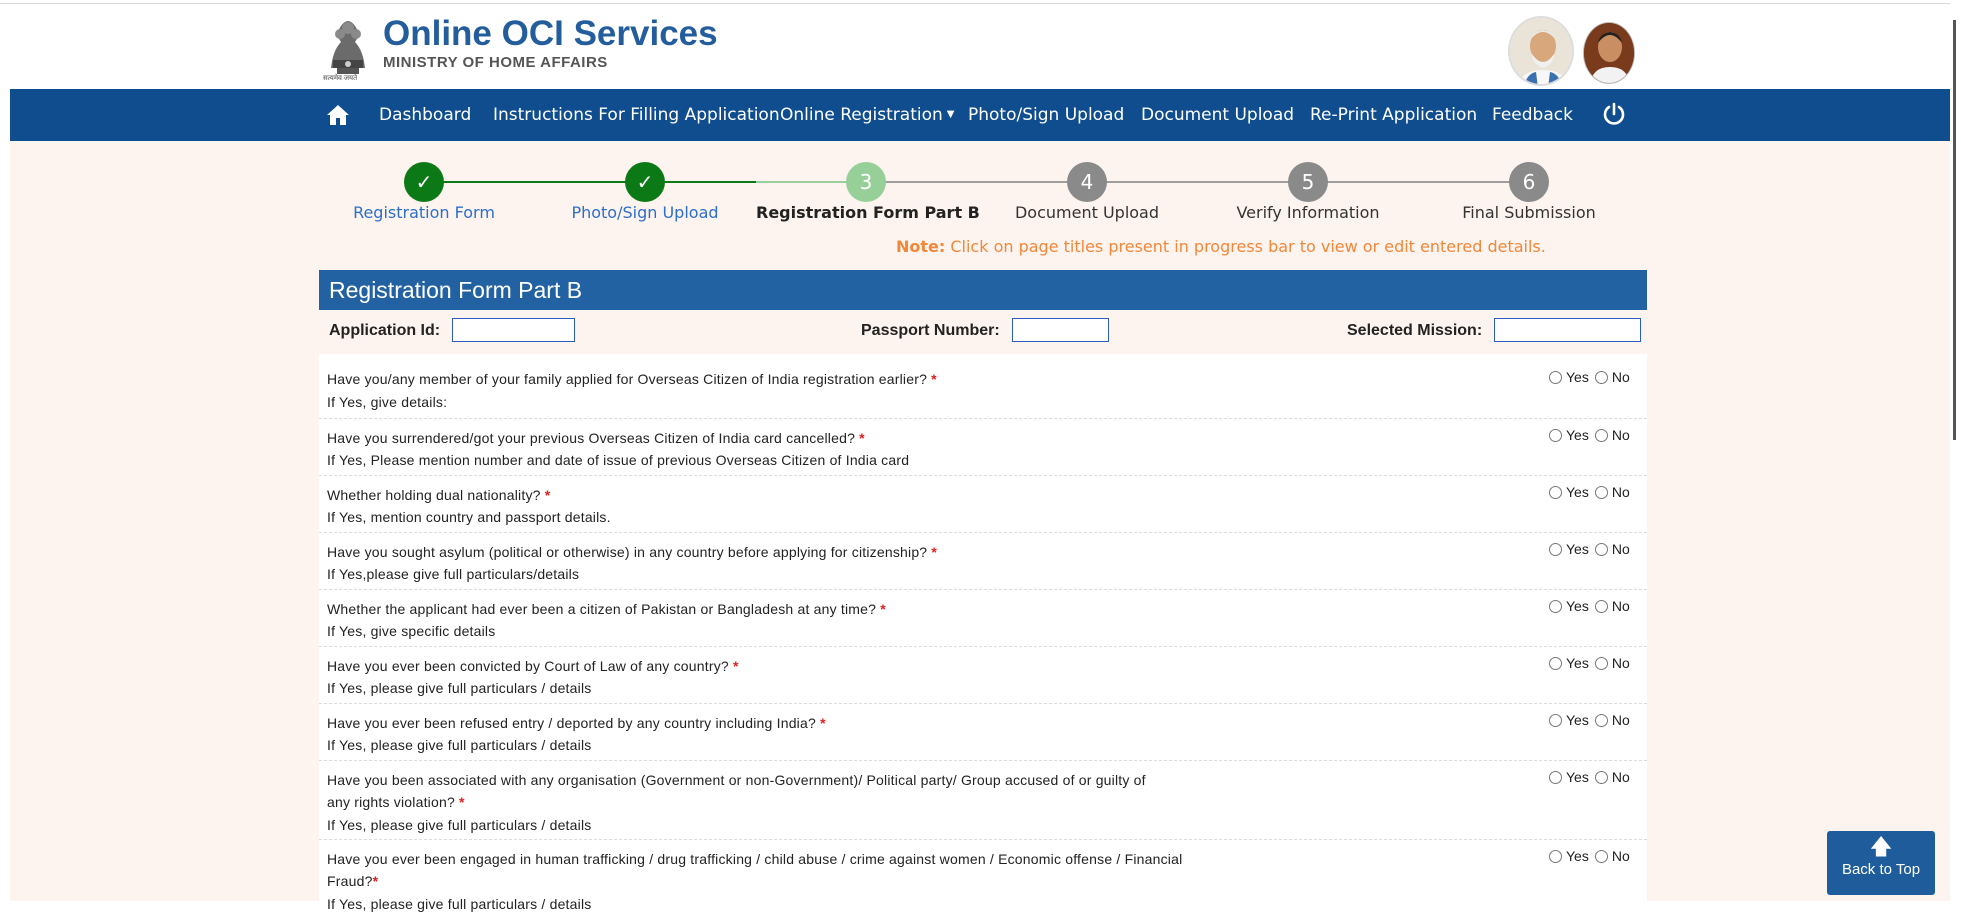 The width and height of the screenshot is (1961, 920). What do you see at coordinates (1532, 115) in the screenshot?
I see `nav-feedback: Feedback` at bounding box center [1532, 115].